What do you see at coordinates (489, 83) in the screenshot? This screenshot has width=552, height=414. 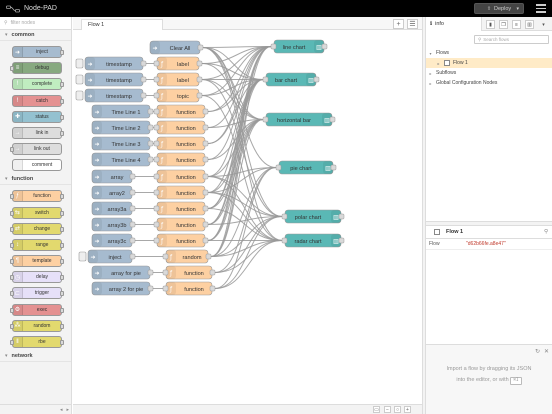 I see `tree-global-config: ▸ Global Configuration Nodes` at bounding box center [489, 83].